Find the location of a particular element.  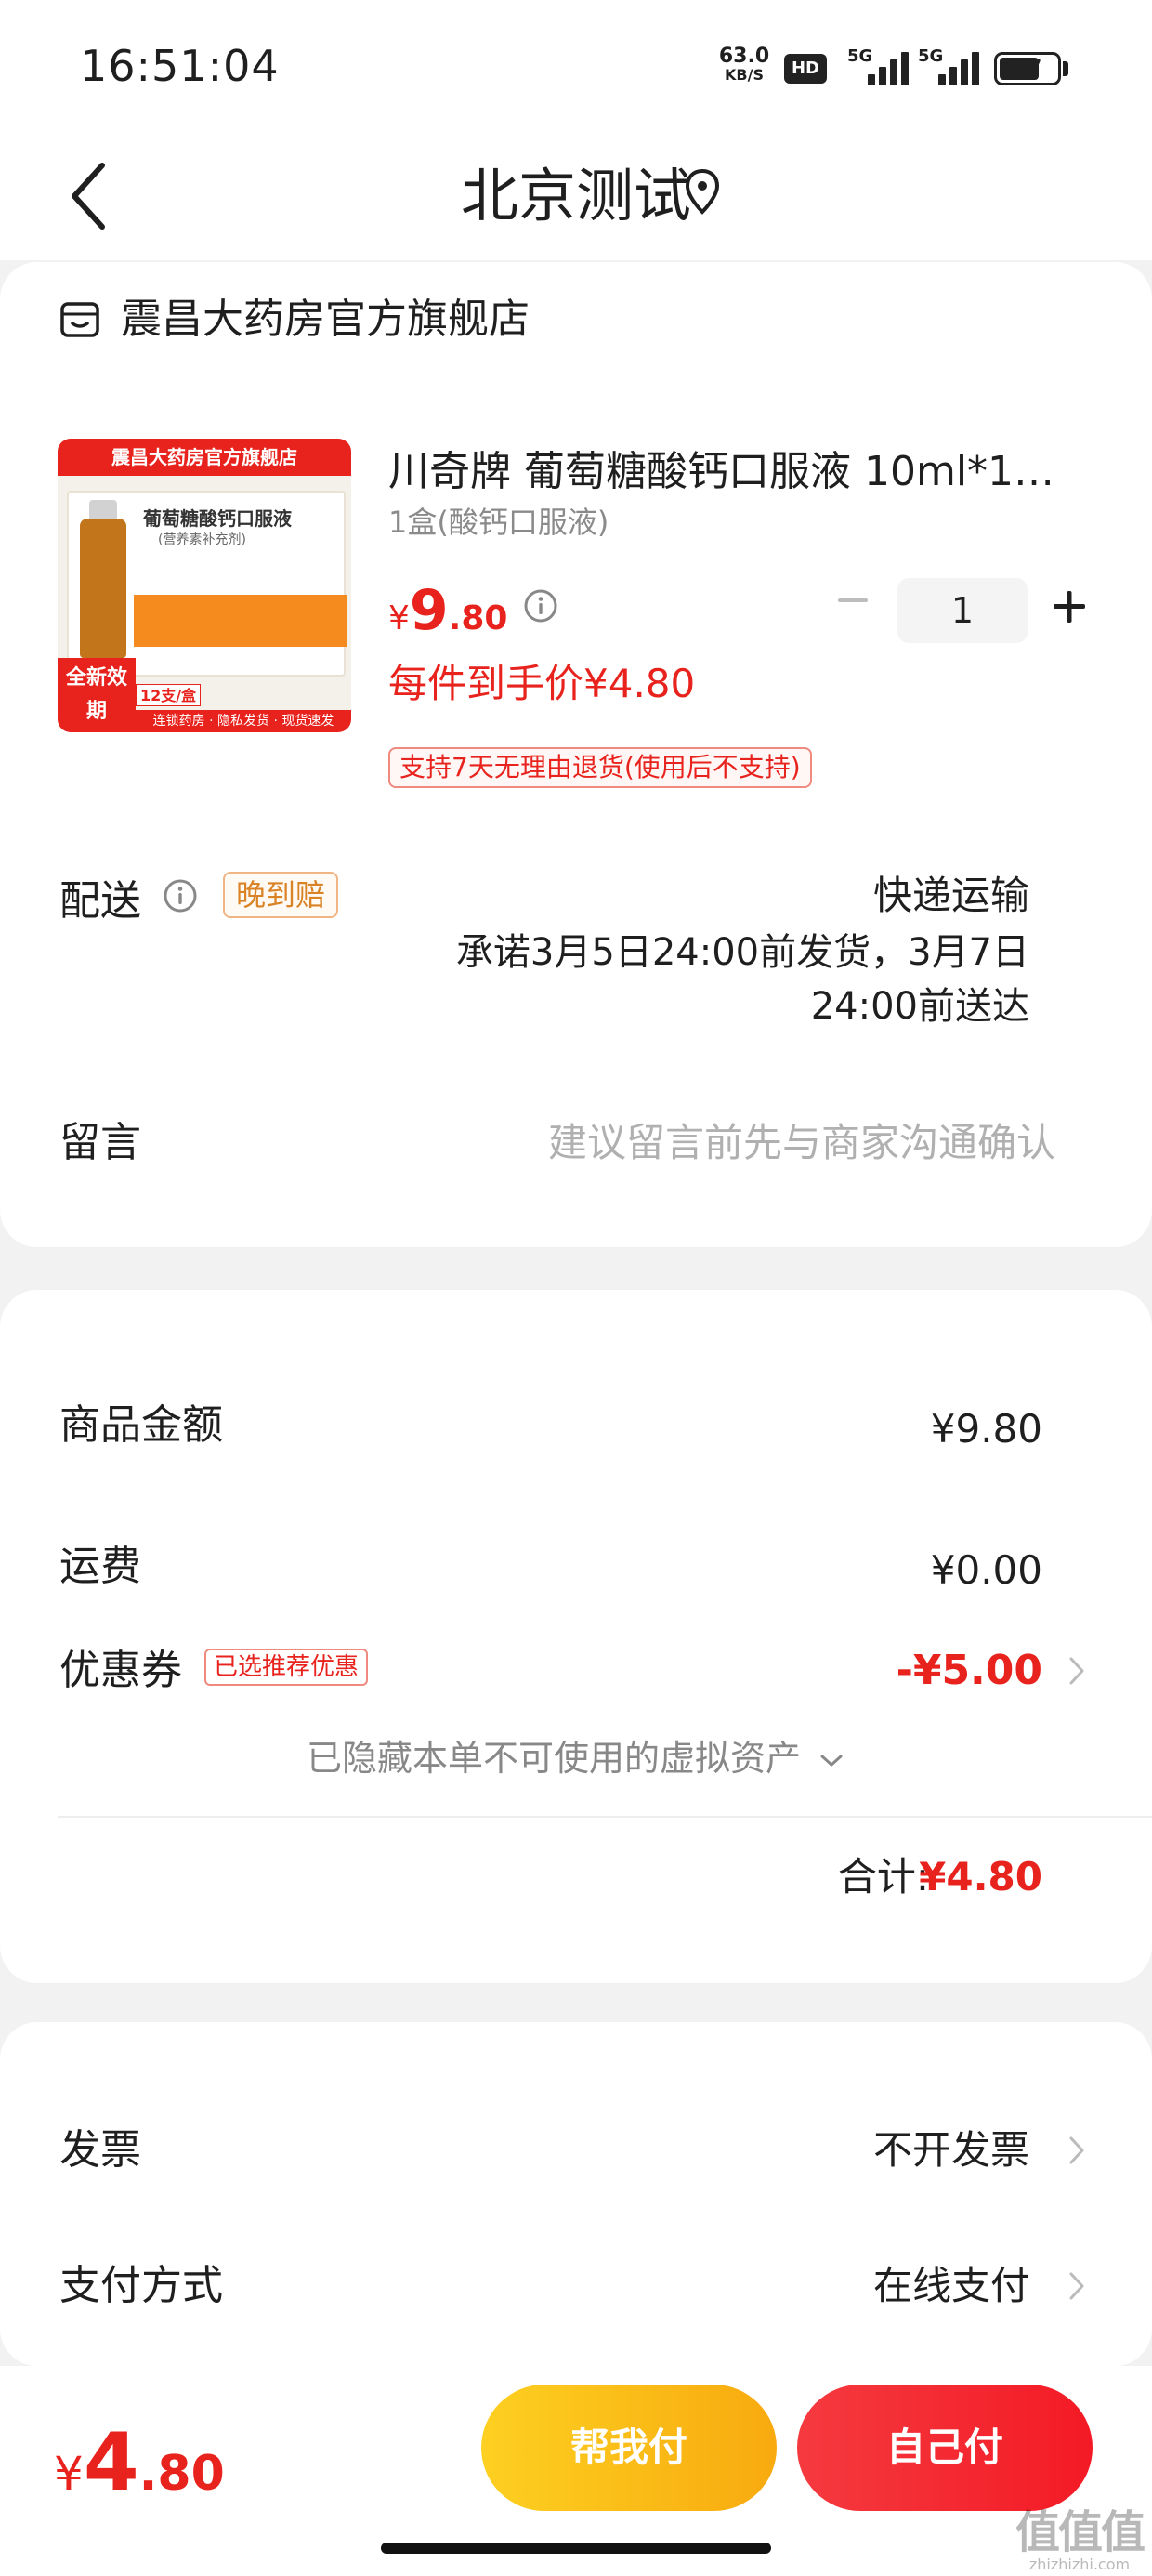

coupon-value: -¥5.00 is located at coordinates (970, 1671).